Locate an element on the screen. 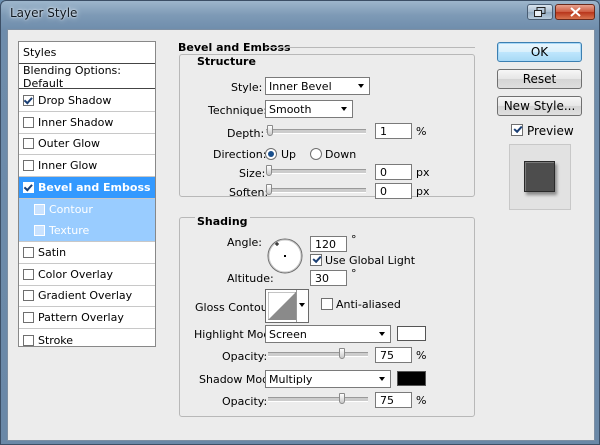  soften-field: 0 is located at coordinates (393, 191).